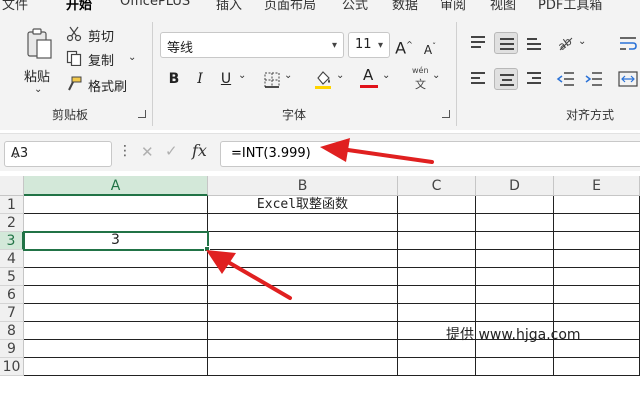 Image resolution: width=640 pixels, height=408 pixels. I want to click on cell-a5, so click(116, 277).